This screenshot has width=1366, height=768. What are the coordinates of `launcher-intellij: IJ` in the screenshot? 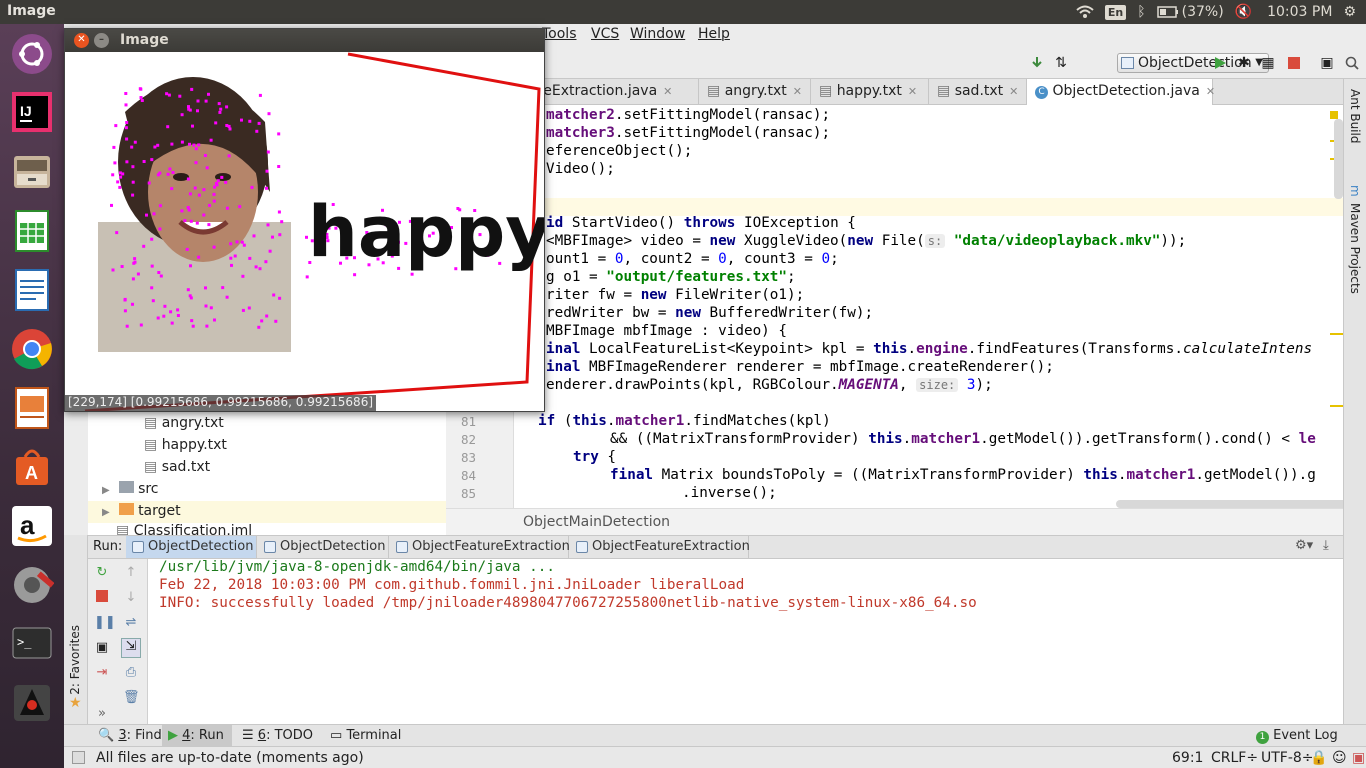 It's located at (32, 112).